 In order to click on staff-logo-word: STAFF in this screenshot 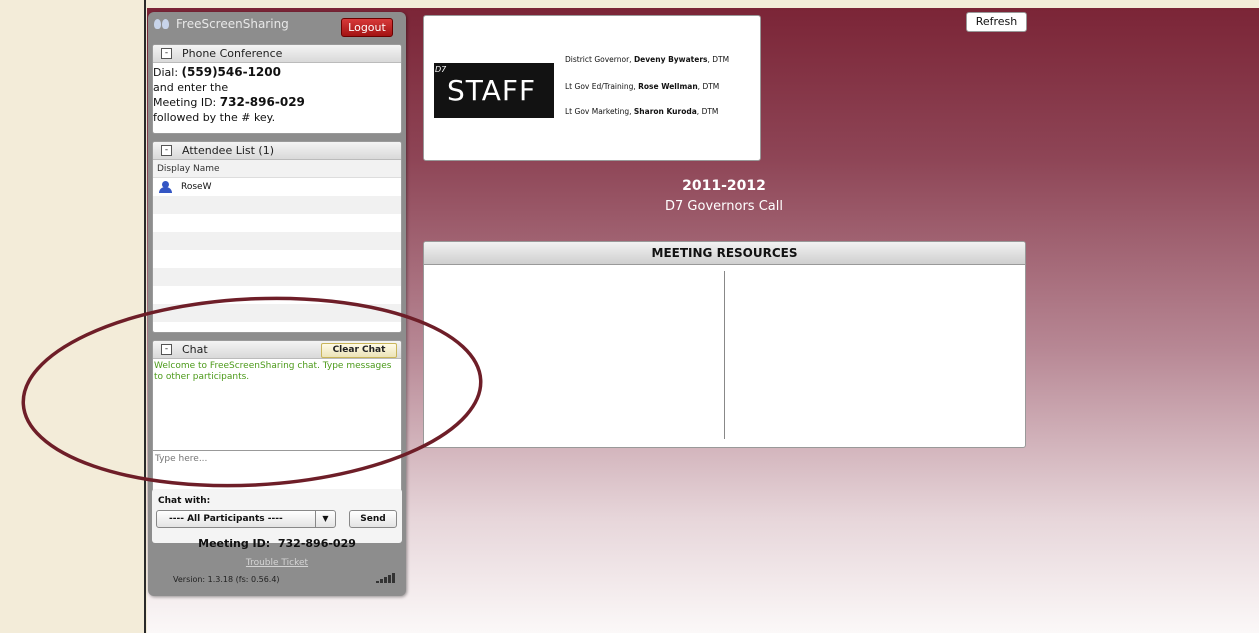, I will do `click(492, 90)`.